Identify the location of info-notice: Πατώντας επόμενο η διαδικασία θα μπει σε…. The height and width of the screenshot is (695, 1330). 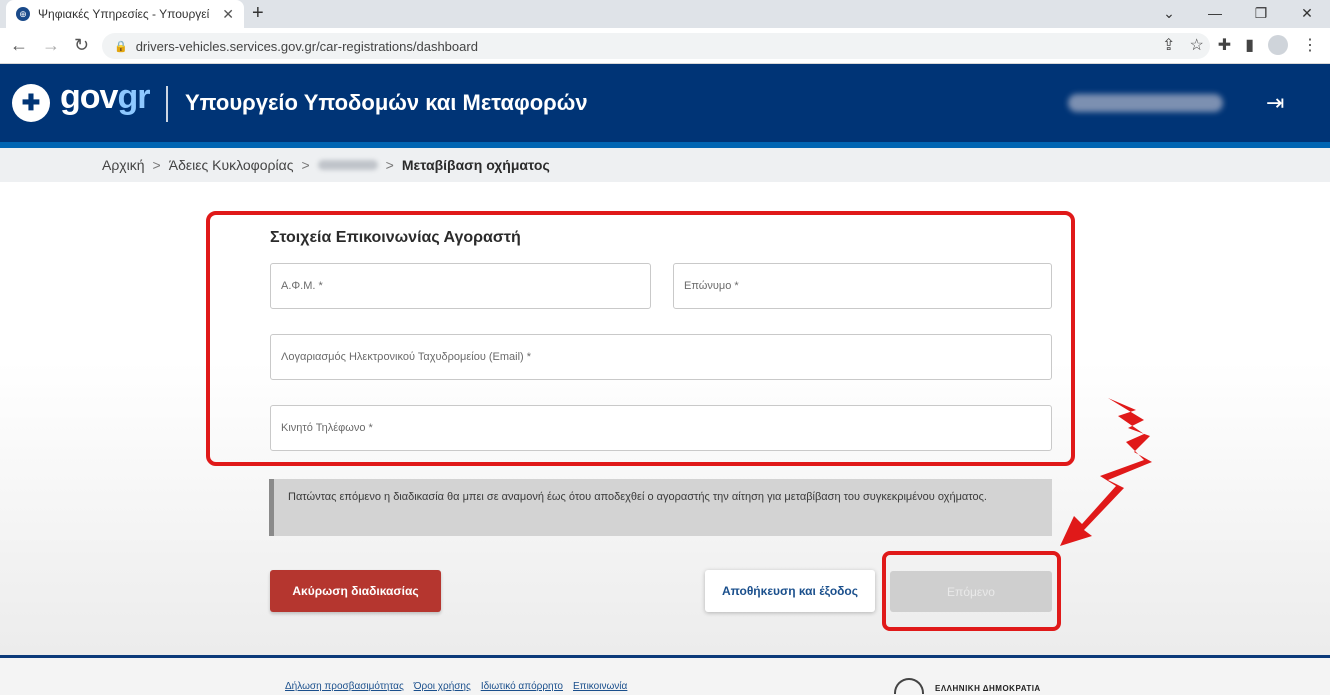
(660, 507).